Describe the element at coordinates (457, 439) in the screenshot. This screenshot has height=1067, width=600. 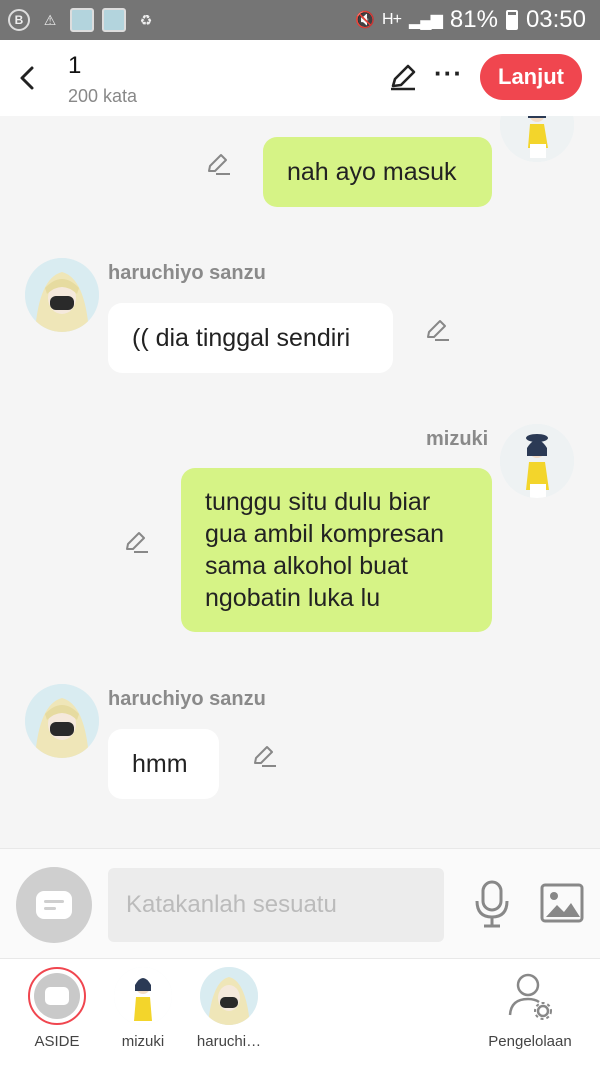
I see `sender-name: mizuki` at that location.